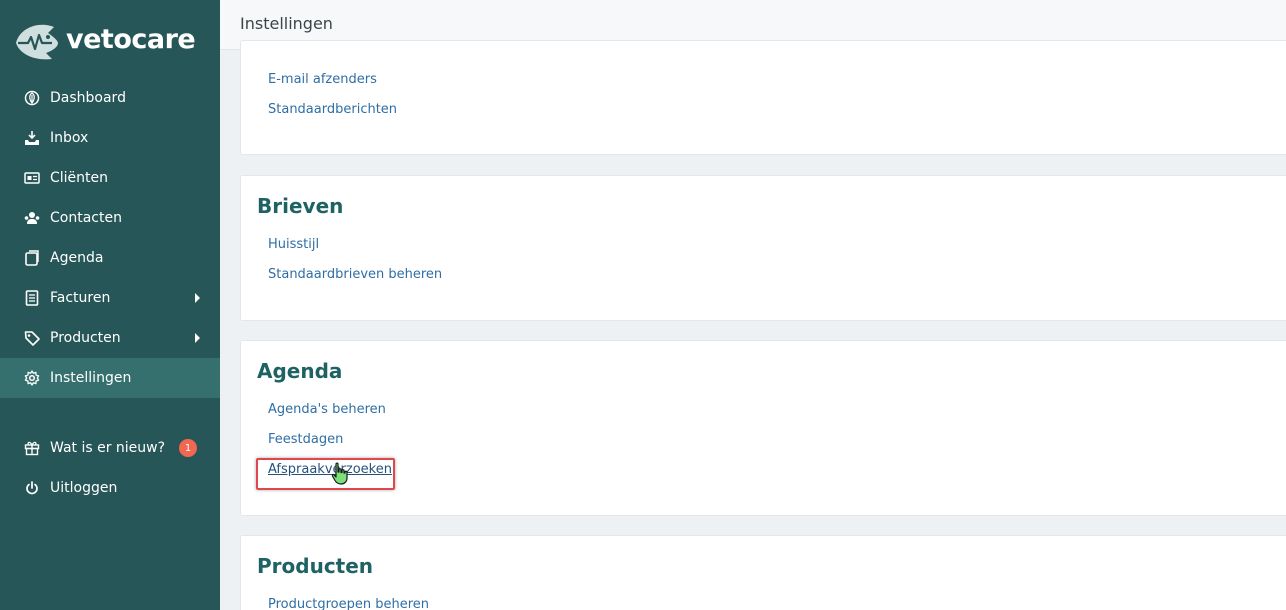 This screenshot has width=1286, height=610. What do you see at coordinates (32, 138) in the screenshot?
I see `inbox-icon` at bounding box center [32, 138].